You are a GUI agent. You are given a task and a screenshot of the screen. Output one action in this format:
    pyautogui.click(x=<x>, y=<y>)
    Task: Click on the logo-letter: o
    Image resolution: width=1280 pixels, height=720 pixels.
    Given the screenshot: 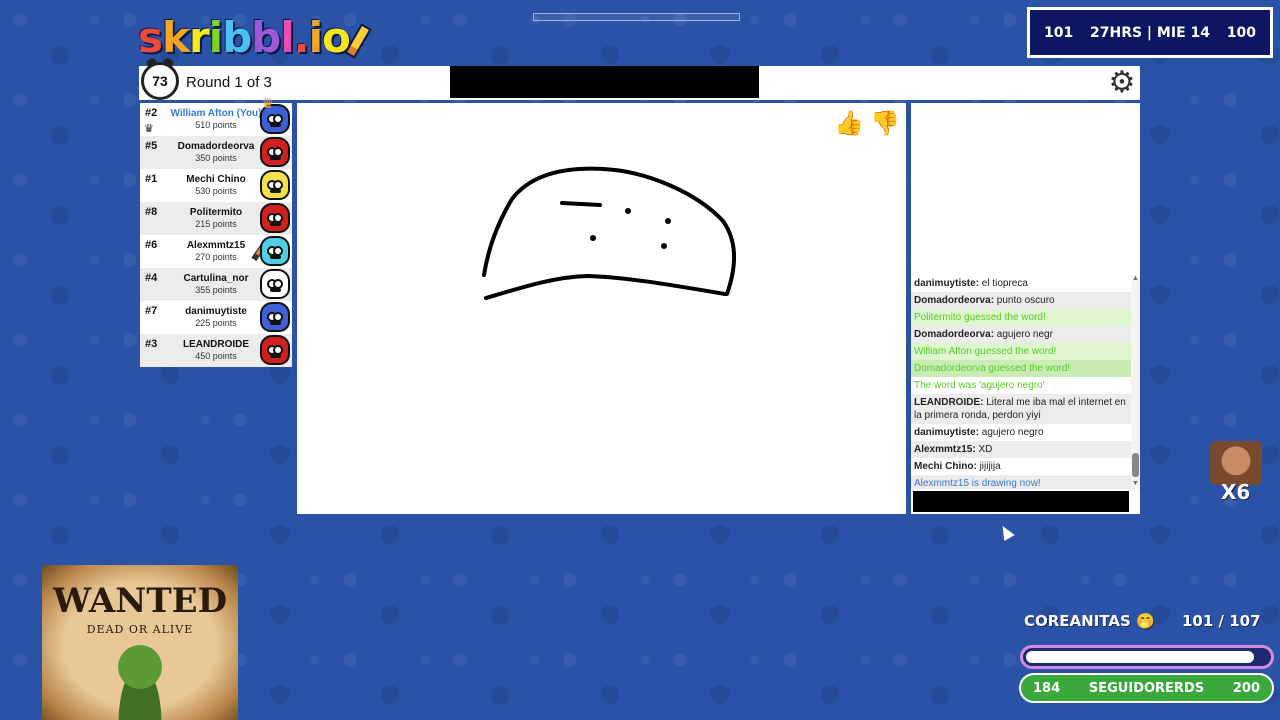 What is the action you would take?
    pyautogui.click(x=336, y=37)
    